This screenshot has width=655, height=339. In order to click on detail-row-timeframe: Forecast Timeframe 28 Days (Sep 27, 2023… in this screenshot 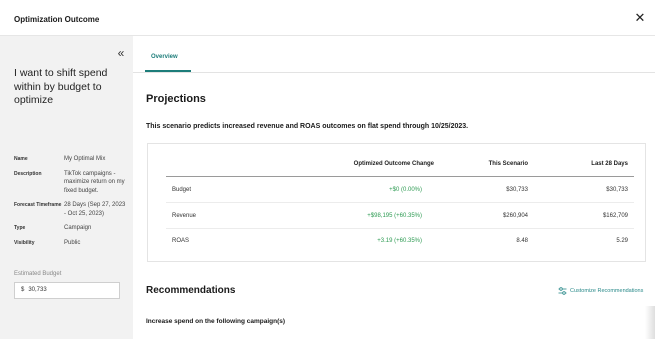, I will do `click(73, 209)`.